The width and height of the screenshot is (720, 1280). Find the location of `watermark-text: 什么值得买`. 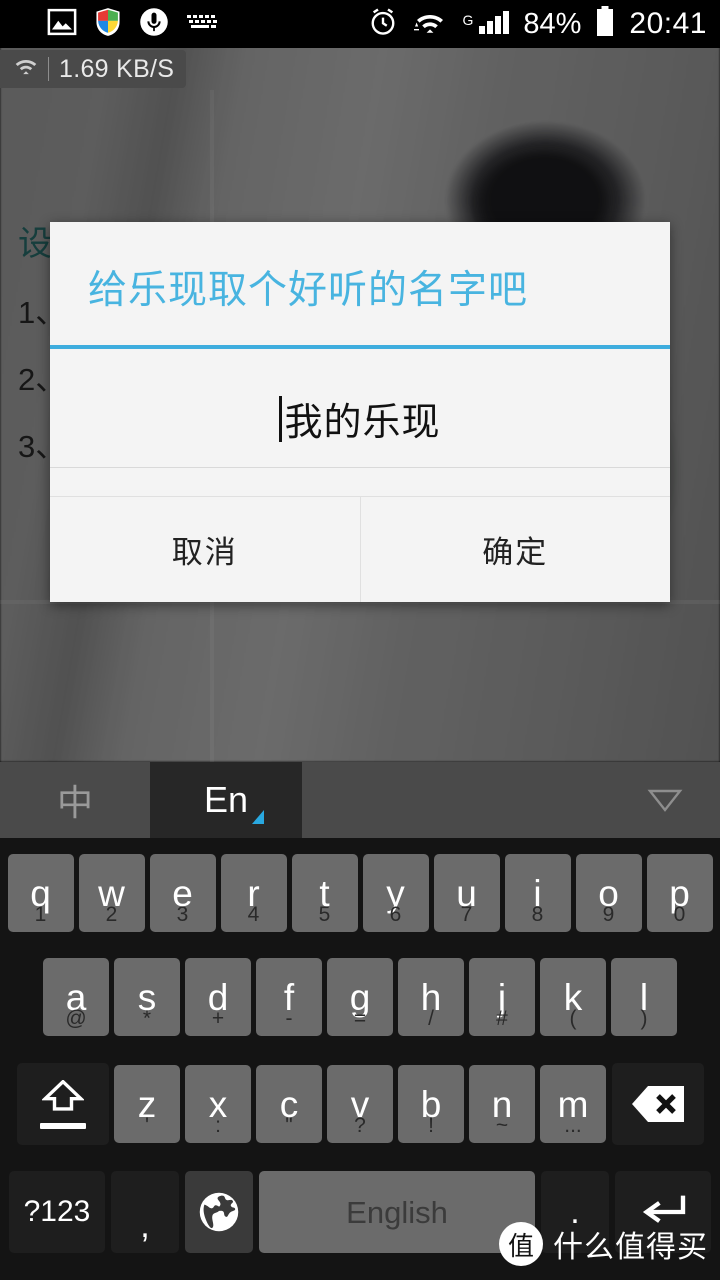

watermark-text: 什么值得买 is located at coordinates (630, 1247).